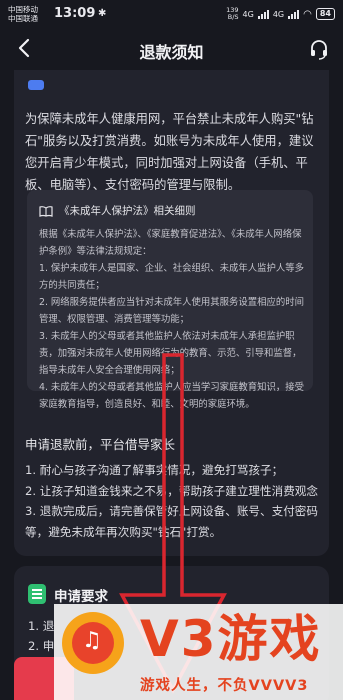 This screenshot has width=343, height=700. I want to click on net-speed-unit: B/S, so click(233, 17).